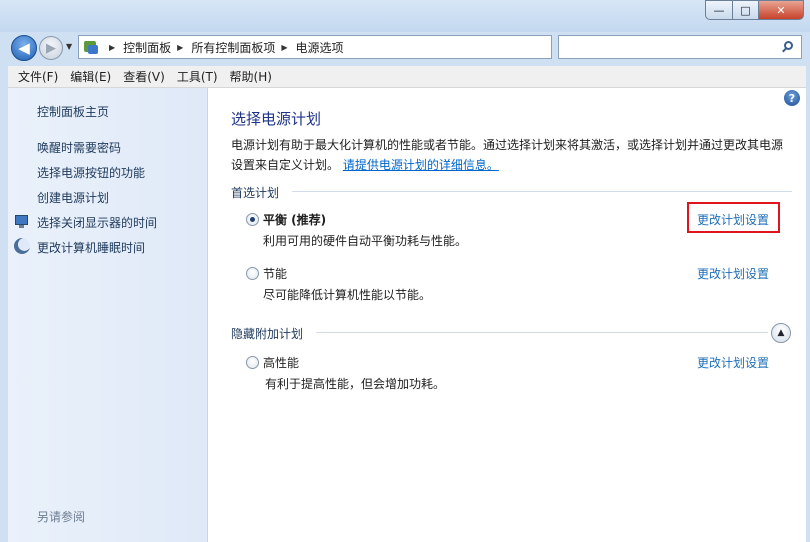 This screenshot has height=542, width=810. What do you see at coordinates (421, 165) in the screenshot?
I see `plan-details-link: 请提供电源计划的详细信息。` at bounding box center [421, 165].